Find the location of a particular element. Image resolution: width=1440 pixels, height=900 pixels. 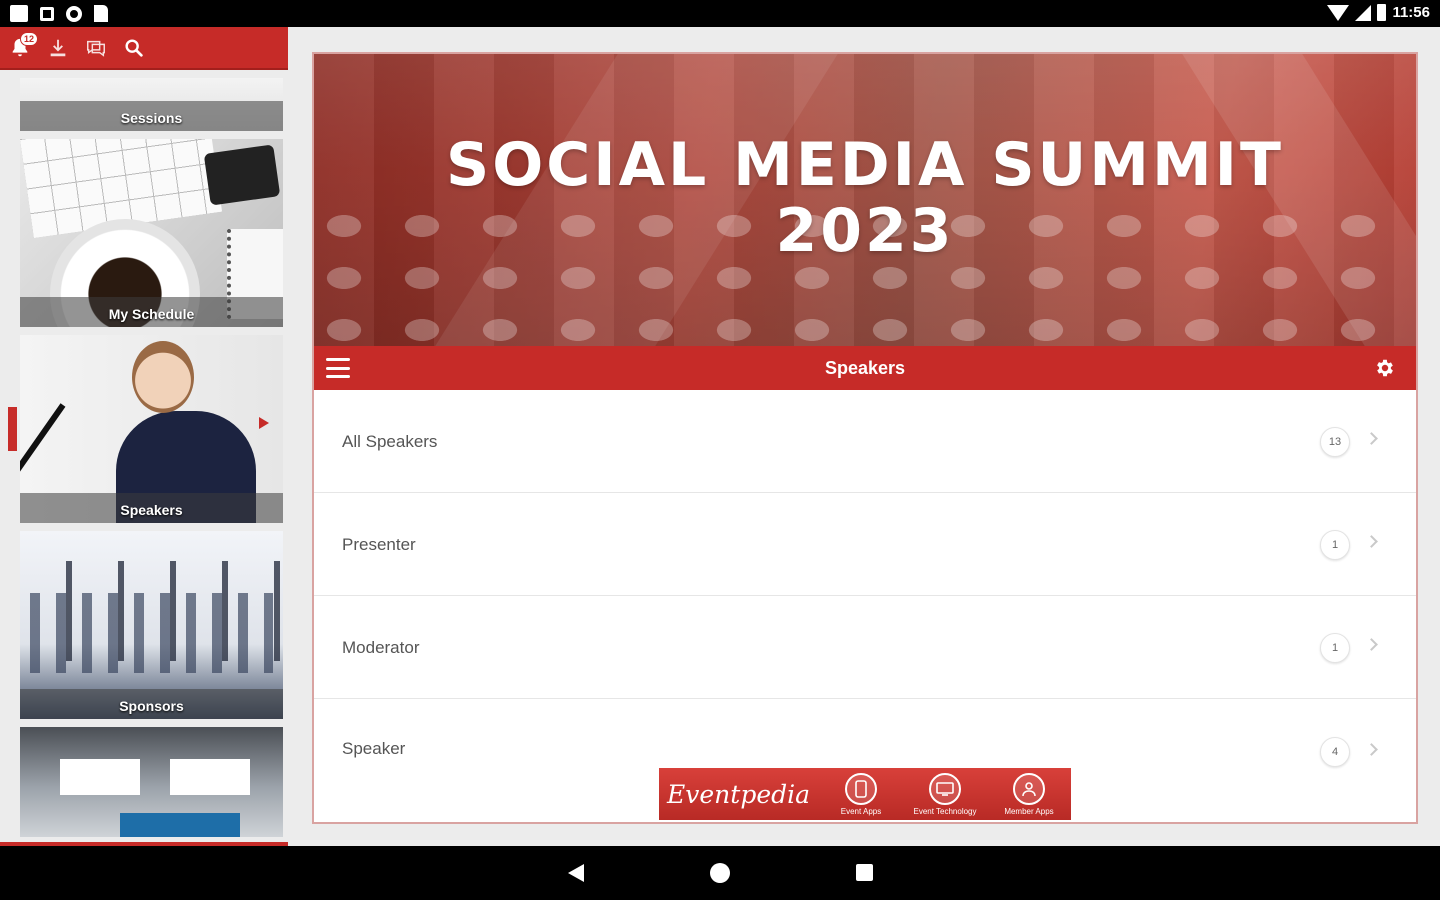

recent-apps-icon is located at coordinates (864, 872).